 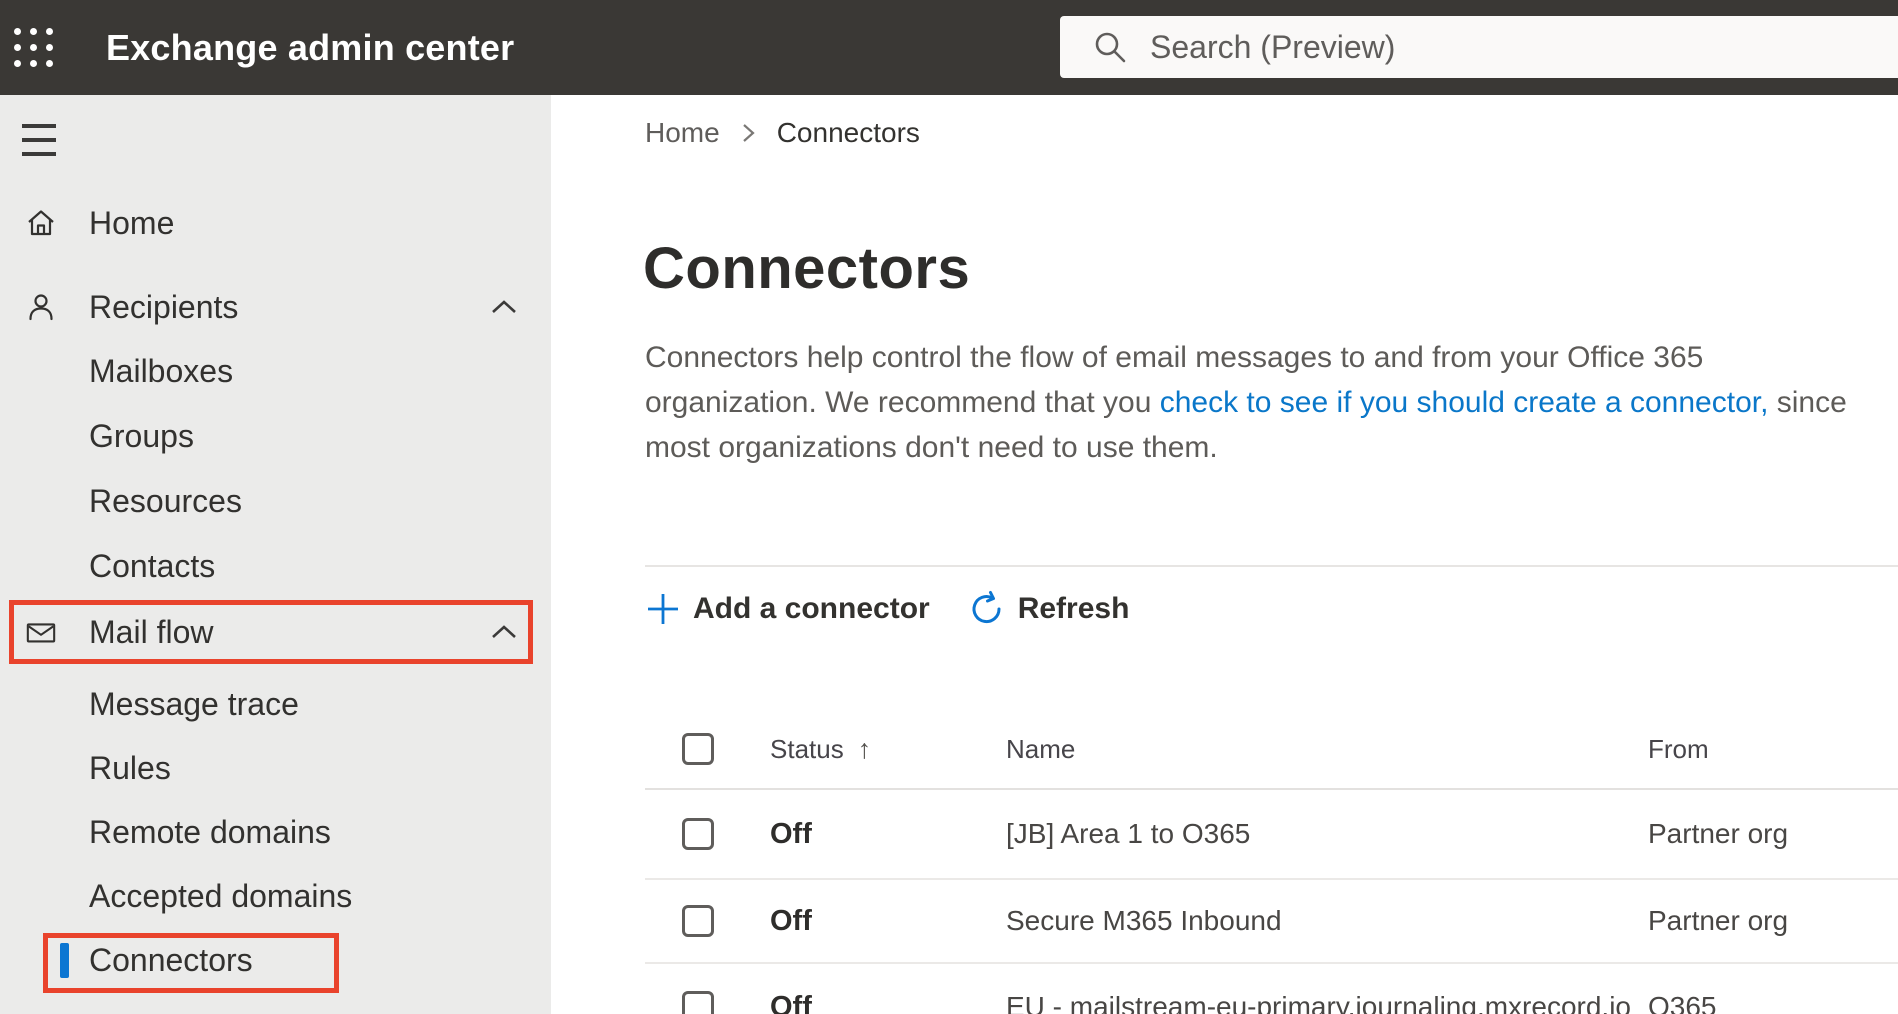 What do you see at coordinates (161, 370) in the screenshot?
I see `sidebar-item-label: Mailboxes` at bounding box center [161, 370].